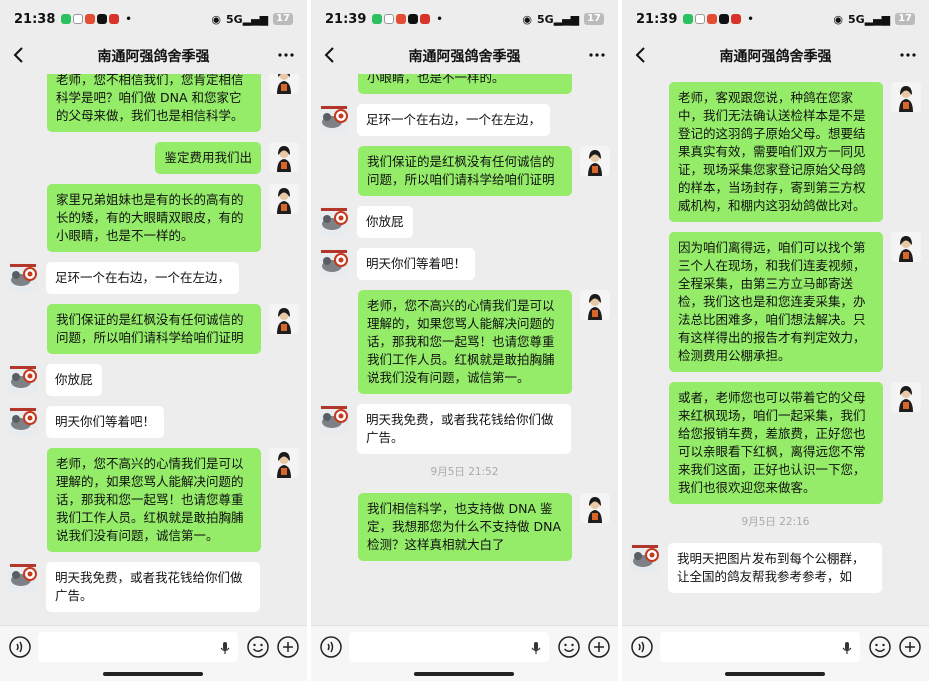  What do you see at coordinates (35, 19) in the screenshot?
I see `status-time: 21:38` at bounding box center [35, 19].